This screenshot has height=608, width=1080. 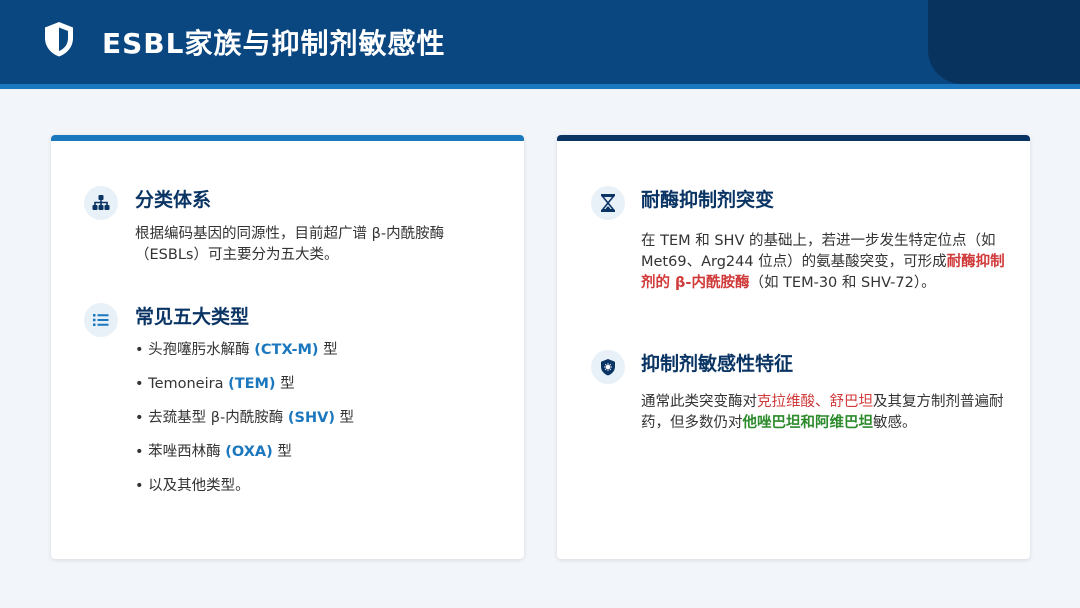 I want to click on header-divider, so click(x=540, y=86).